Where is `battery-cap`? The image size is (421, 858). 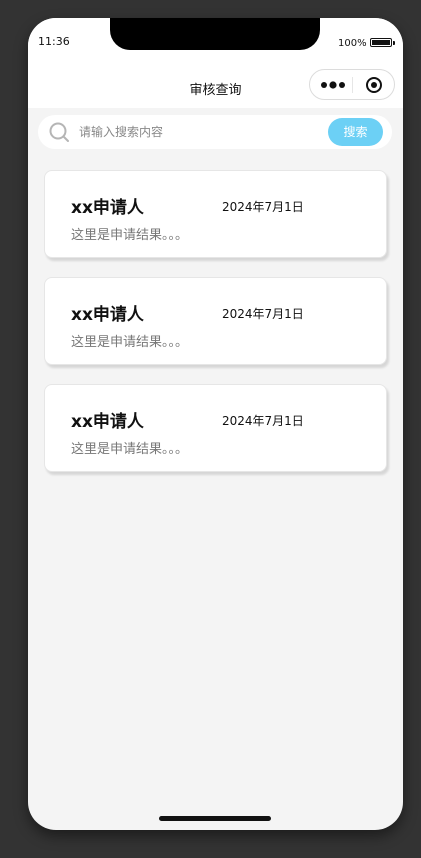 battery-cap is located at coordinates (394, 43).